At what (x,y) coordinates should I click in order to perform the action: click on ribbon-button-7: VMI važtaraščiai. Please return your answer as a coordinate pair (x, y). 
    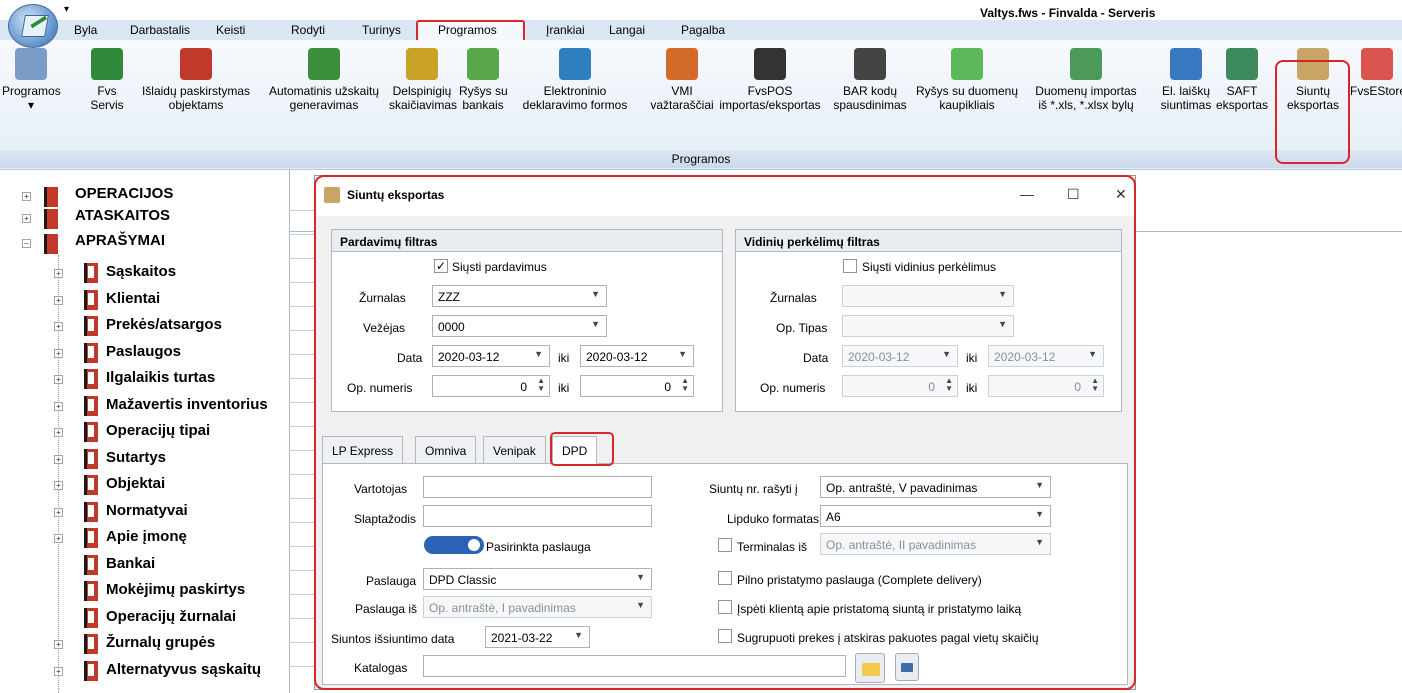
    Looking at the image, I should click on (682, 80).